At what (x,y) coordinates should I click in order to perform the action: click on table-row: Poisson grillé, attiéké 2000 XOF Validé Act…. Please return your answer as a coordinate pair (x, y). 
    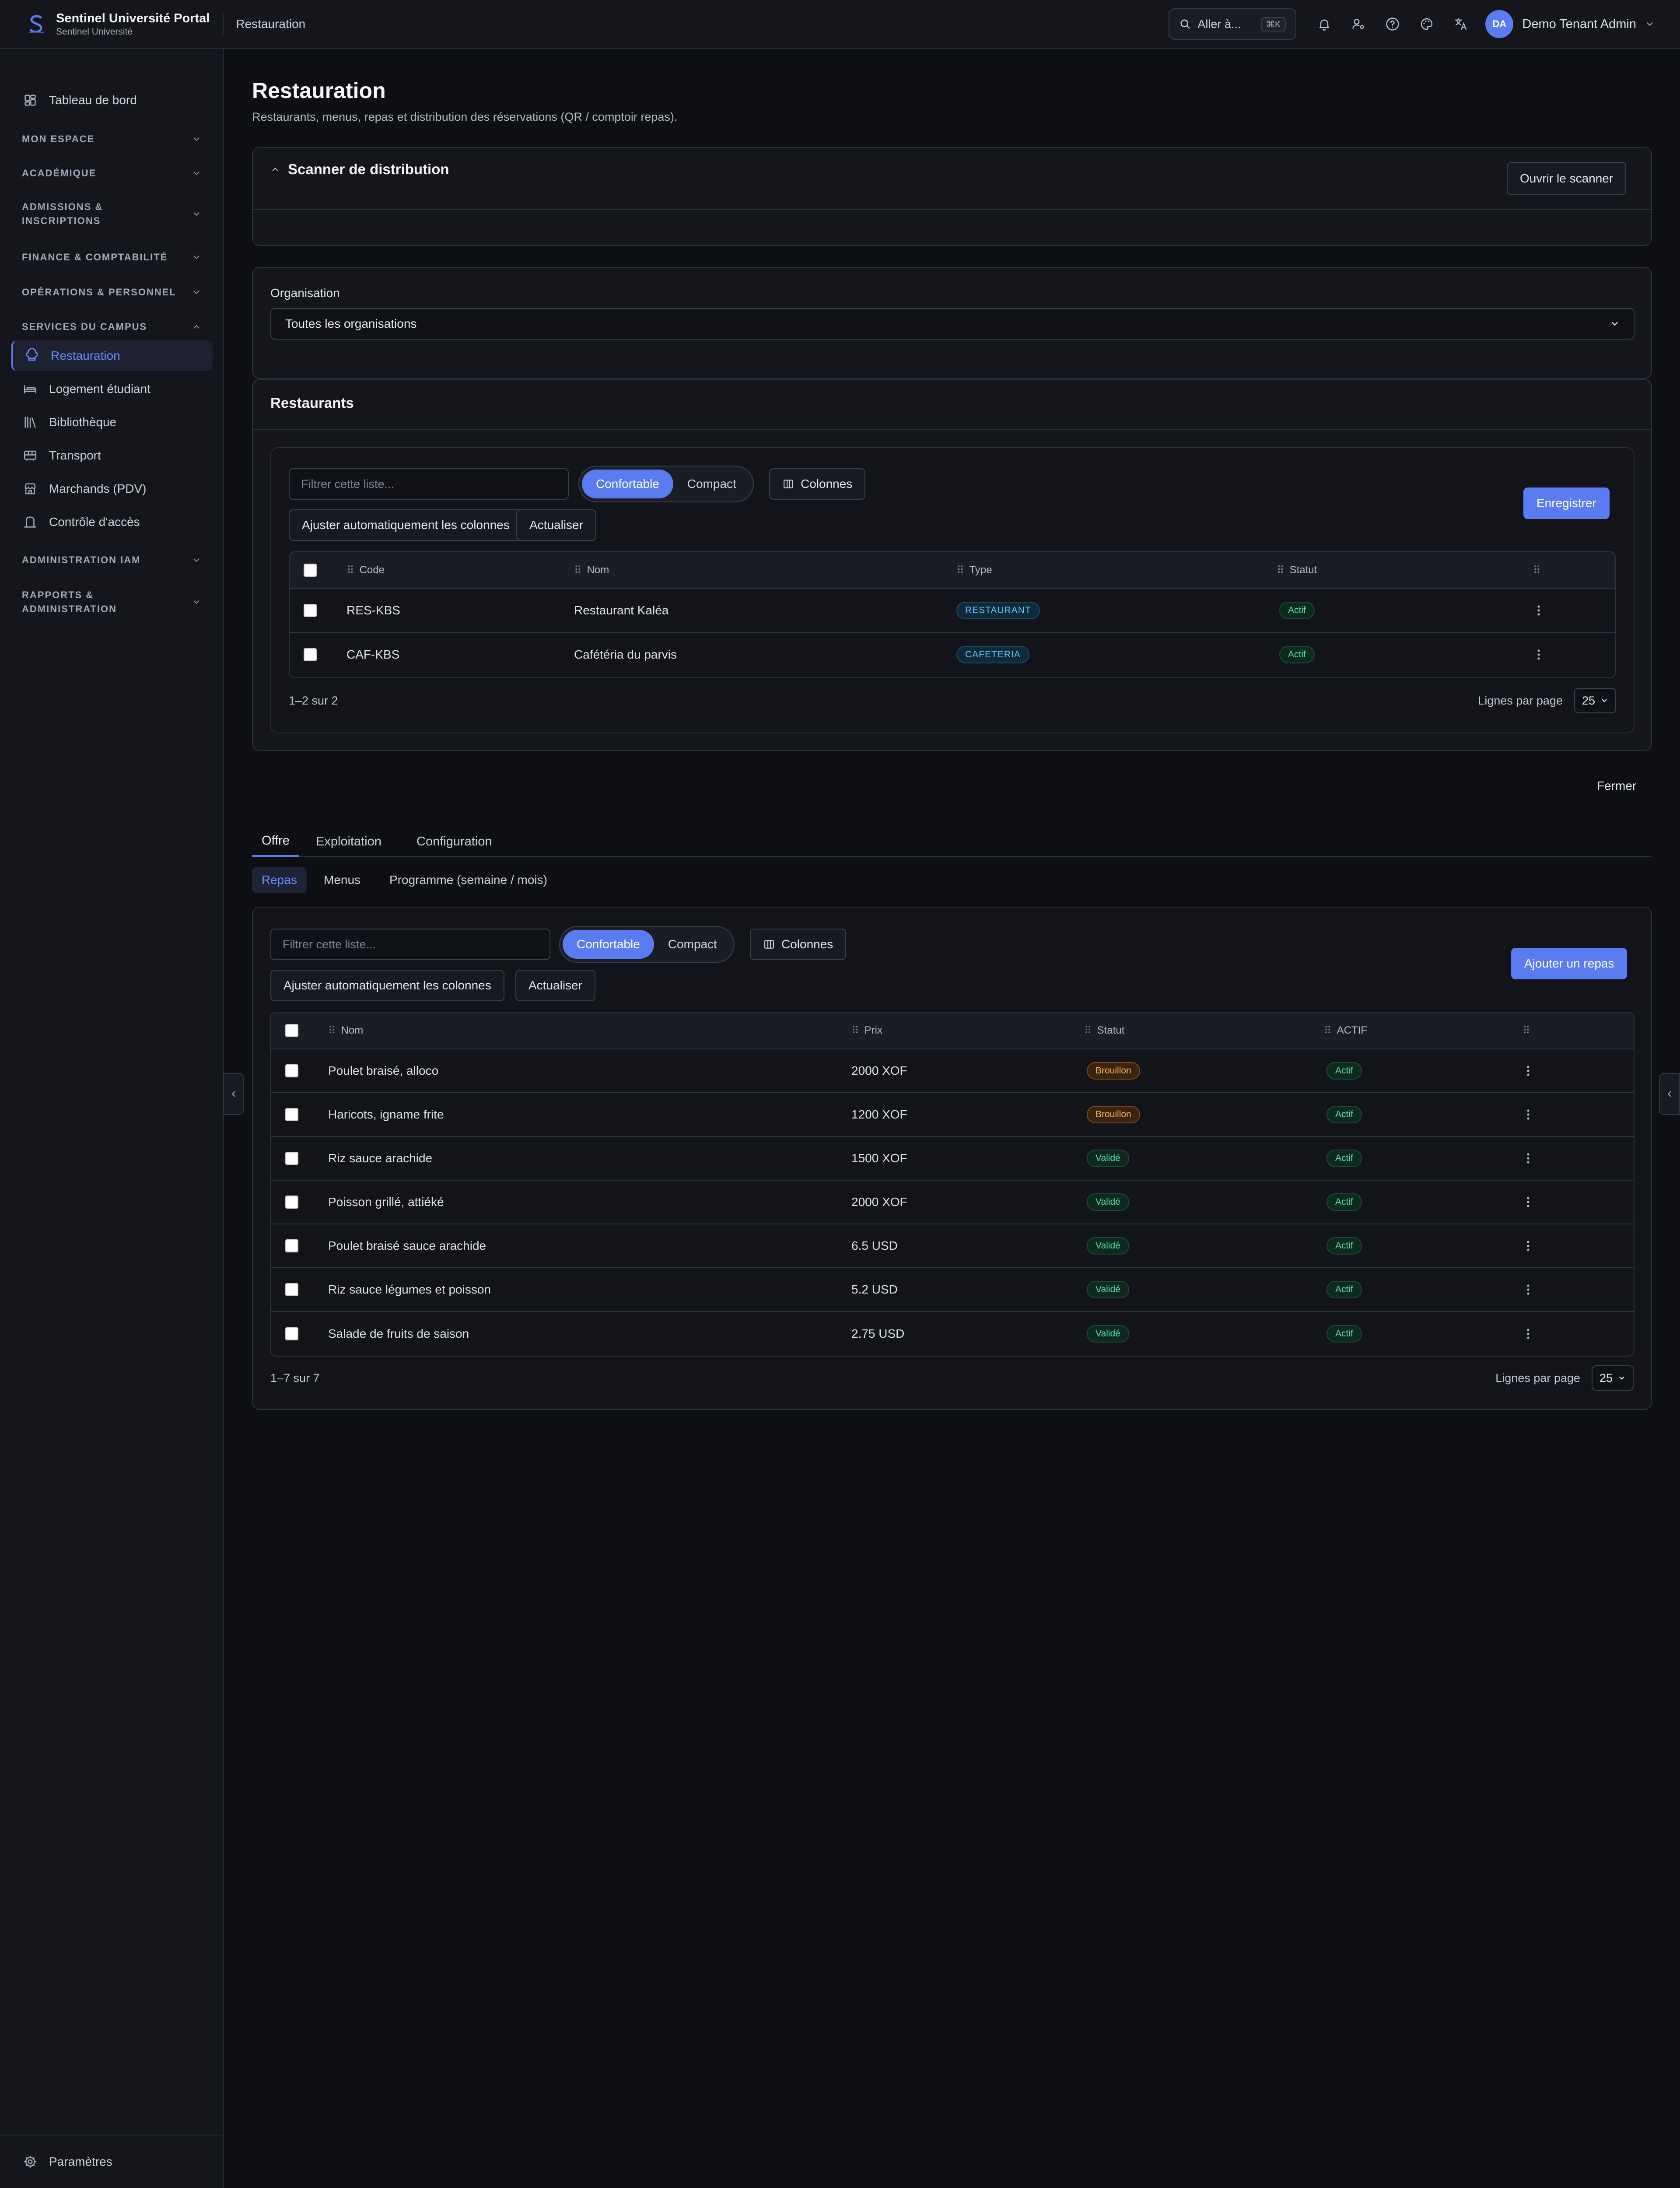
    Looking at the image, I should click on (952, 1202).